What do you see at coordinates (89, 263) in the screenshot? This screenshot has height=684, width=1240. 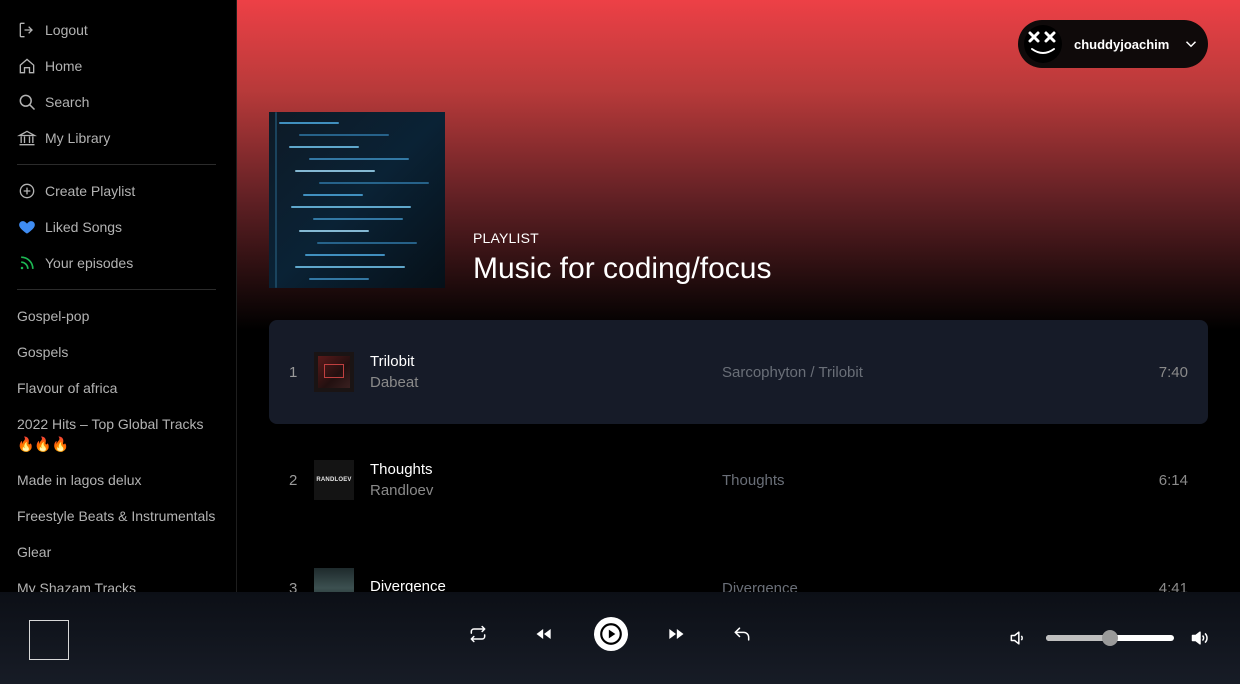 I see `sidebar-item-label: Your episodes` at bounding box center [89, 263].